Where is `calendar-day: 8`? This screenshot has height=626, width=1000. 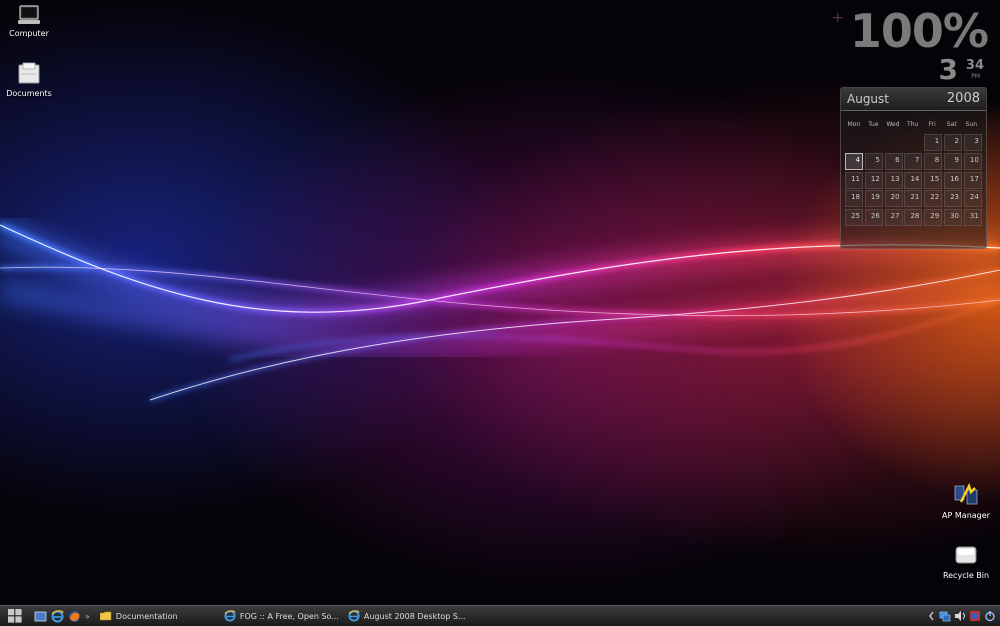
calendar-day: 8 is located at coordinates (933, 161).